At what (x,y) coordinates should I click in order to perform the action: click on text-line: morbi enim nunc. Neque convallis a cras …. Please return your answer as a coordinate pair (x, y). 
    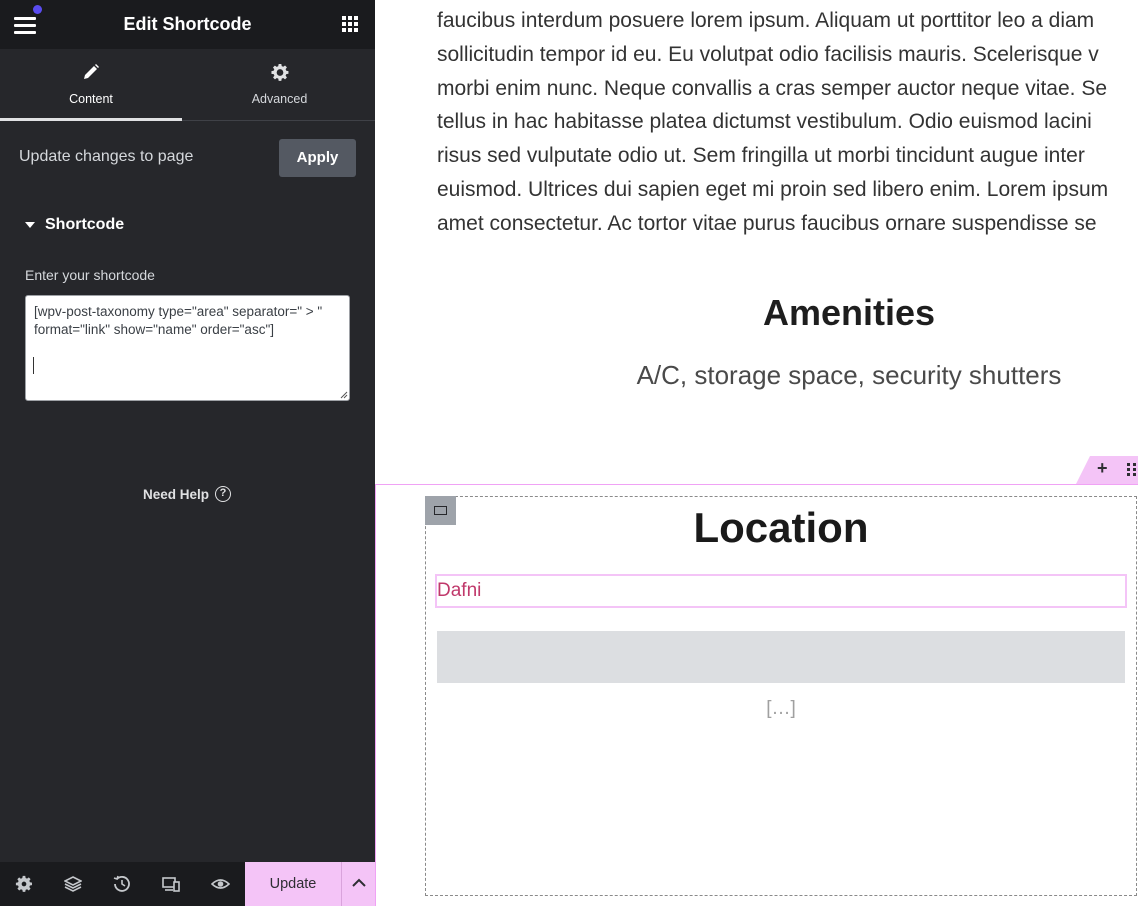
    Looking at the image, I should click on (772, 88).